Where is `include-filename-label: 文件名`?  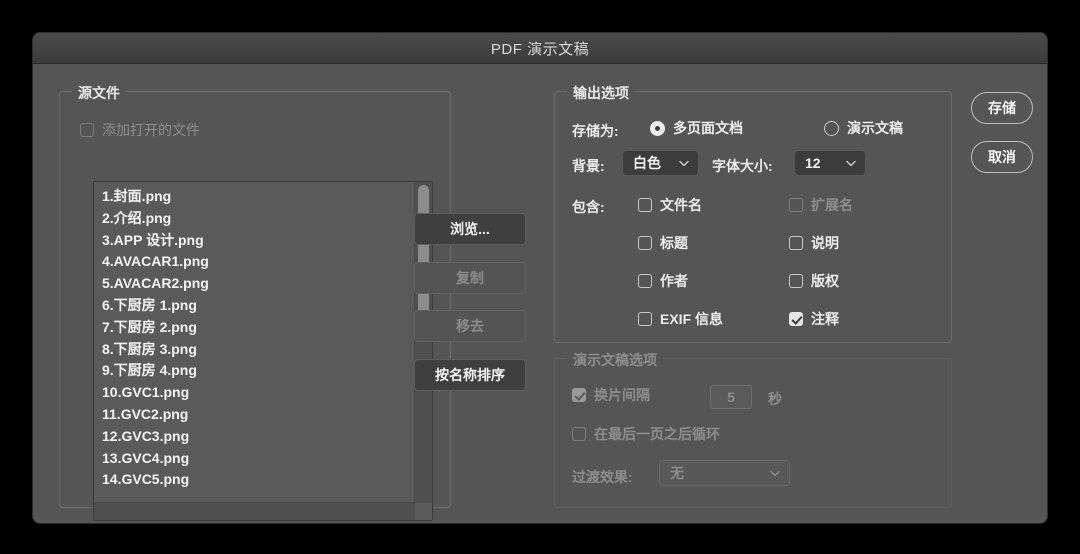
include-filename-label: 文件名 is located at coordinates (681, 205).